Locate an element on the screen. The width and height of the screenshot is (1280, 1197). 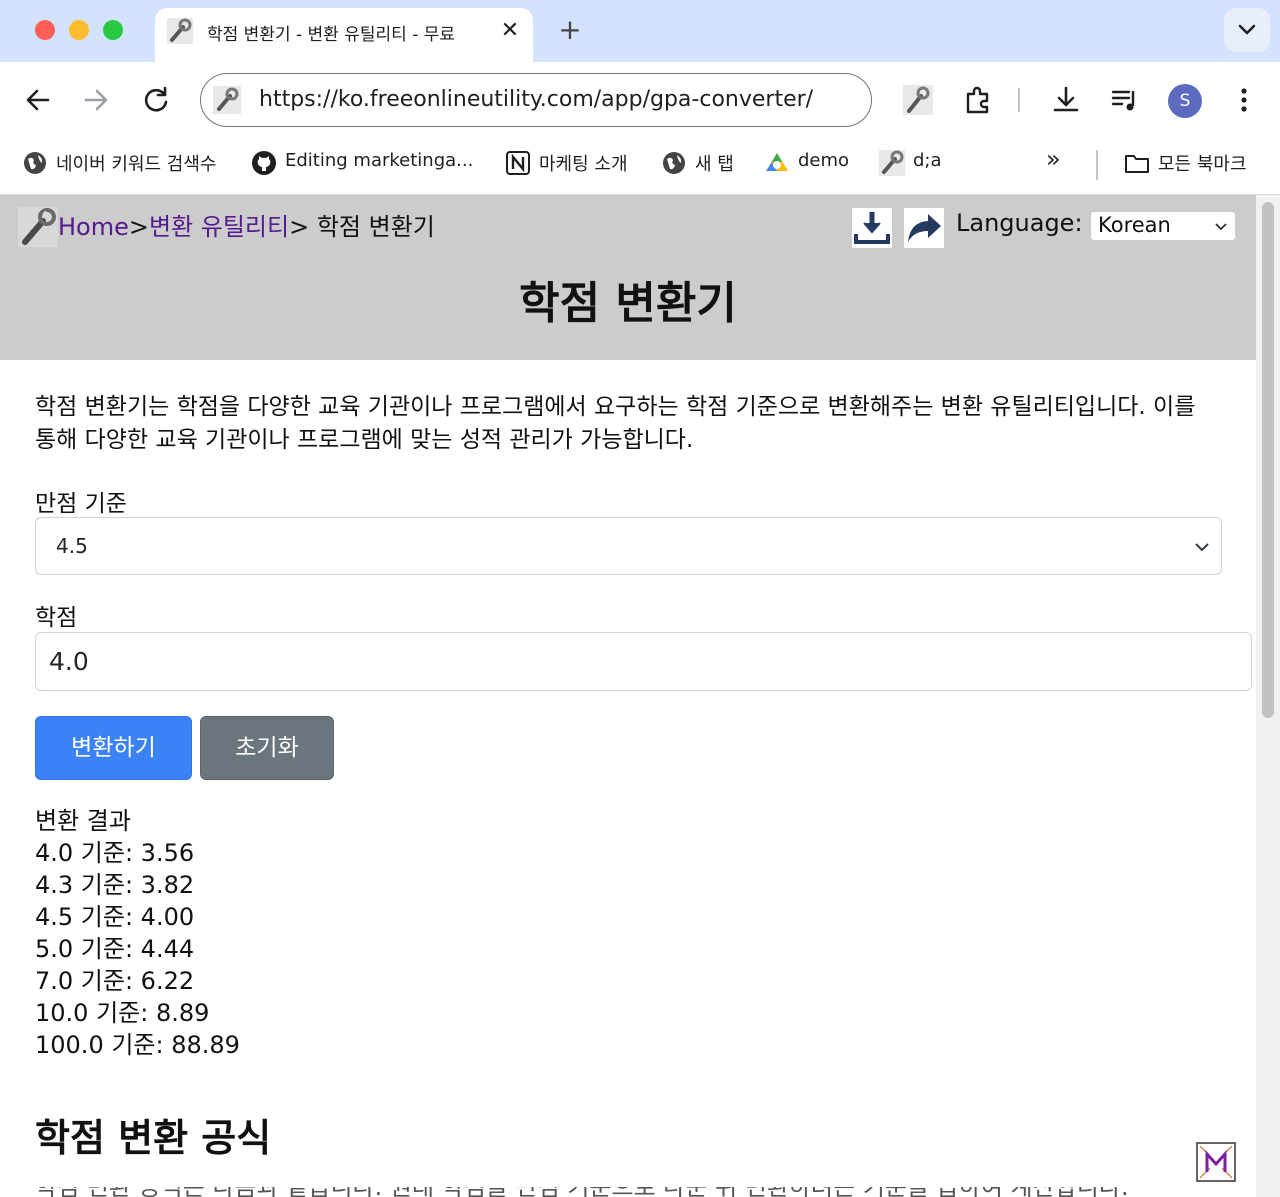
drive-icon is located at coordinates (777, 162).